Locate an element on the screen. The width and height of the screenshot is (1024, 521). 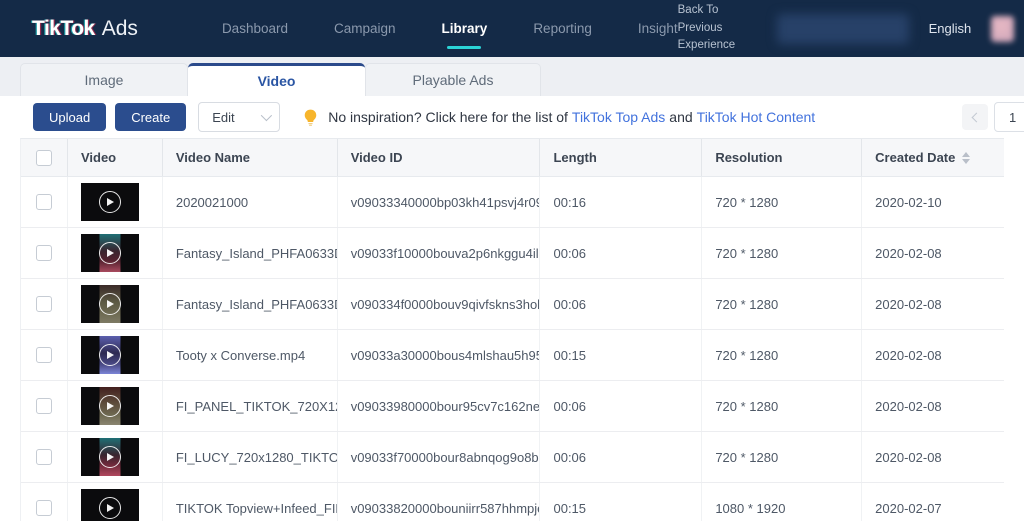
tab-playable-ads: Playable Ads is located at coordinates (453, 79).